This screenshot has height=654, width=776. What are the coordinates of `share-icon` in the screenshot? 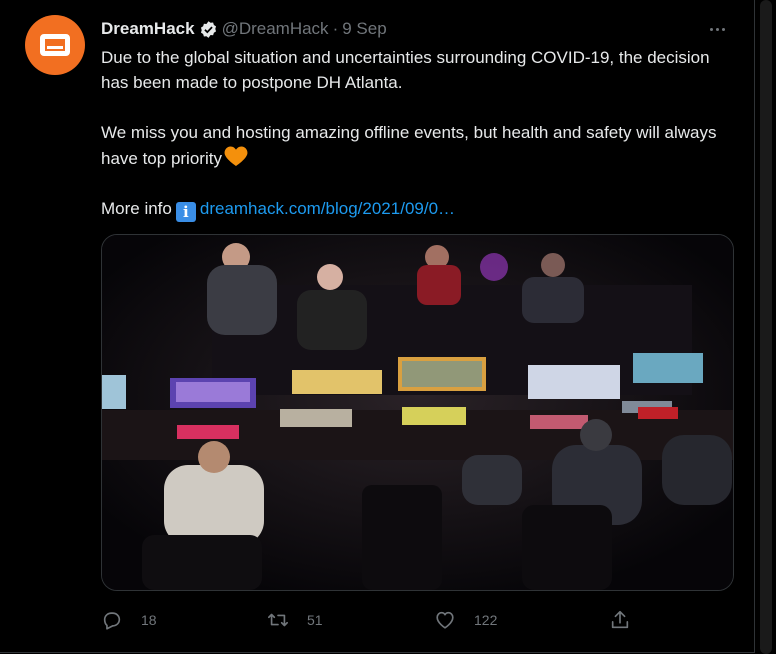 It's located at (620, 619).